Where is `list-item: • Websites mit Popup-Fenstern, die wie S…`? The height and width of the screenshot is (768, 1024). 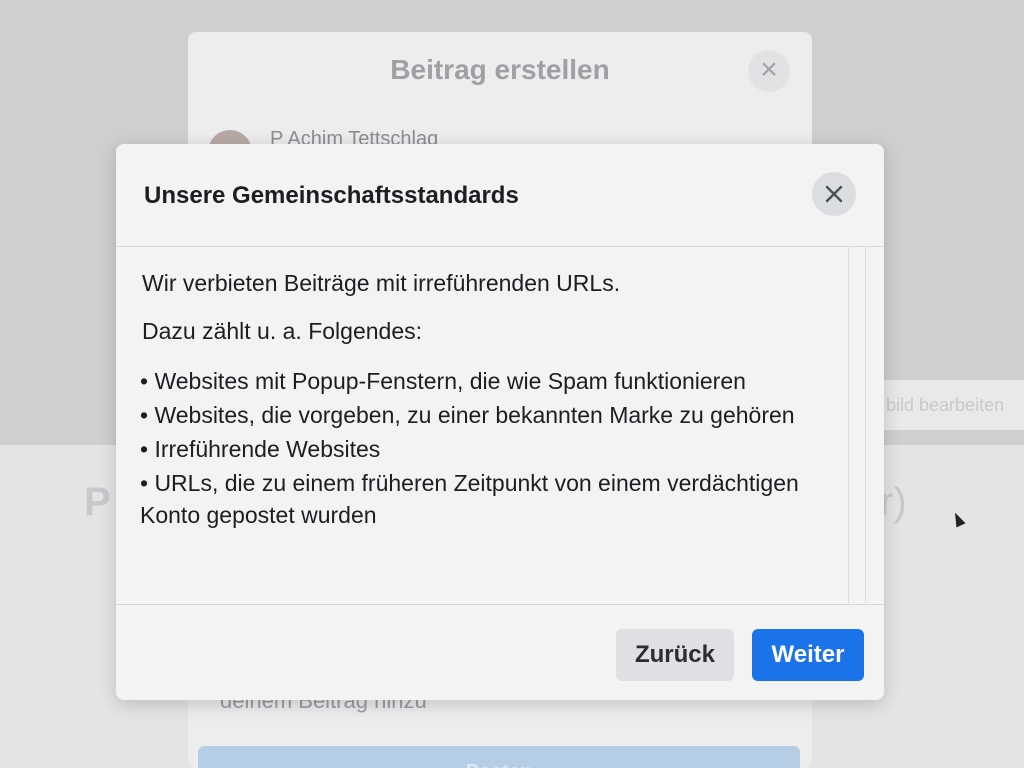
list-item: • Websites mit Popup-Fenstern, die wie S… is located at coordinates (443, 381).